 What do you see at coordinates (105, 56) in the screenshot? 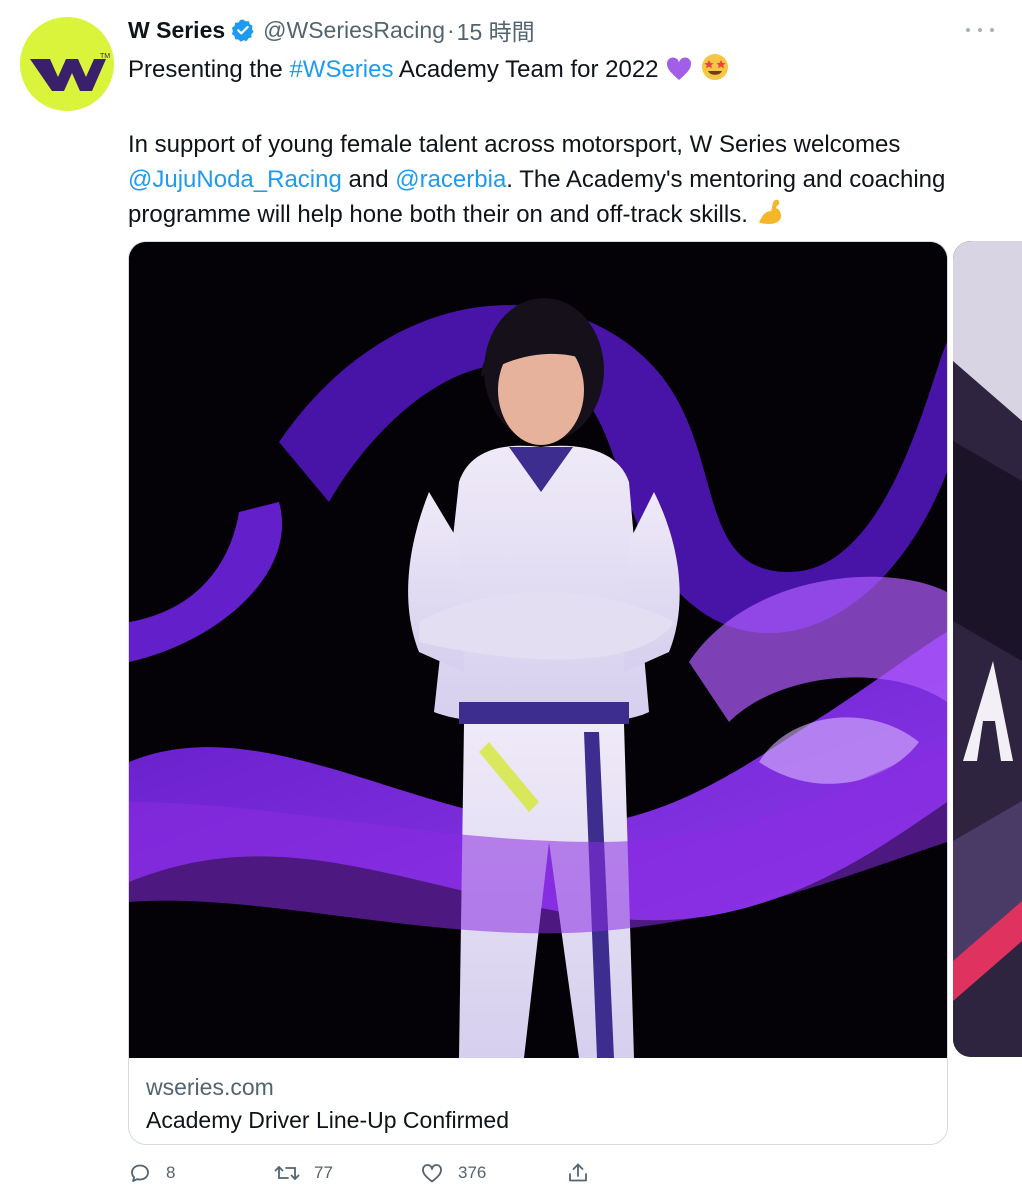
I see `svg-text: TM` at bounding box center [105, 56].